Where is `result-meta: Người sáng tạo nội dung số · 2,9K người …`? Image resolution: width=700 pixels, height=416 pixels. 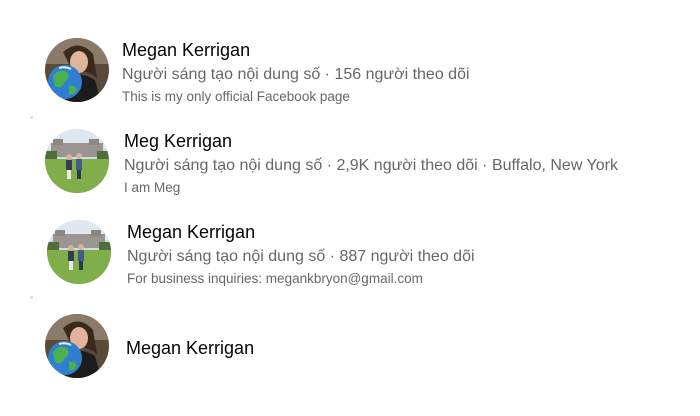 result-meta: Người sáng tạo nội dung số · 2,9K người … is located at coordinates (371, 165).